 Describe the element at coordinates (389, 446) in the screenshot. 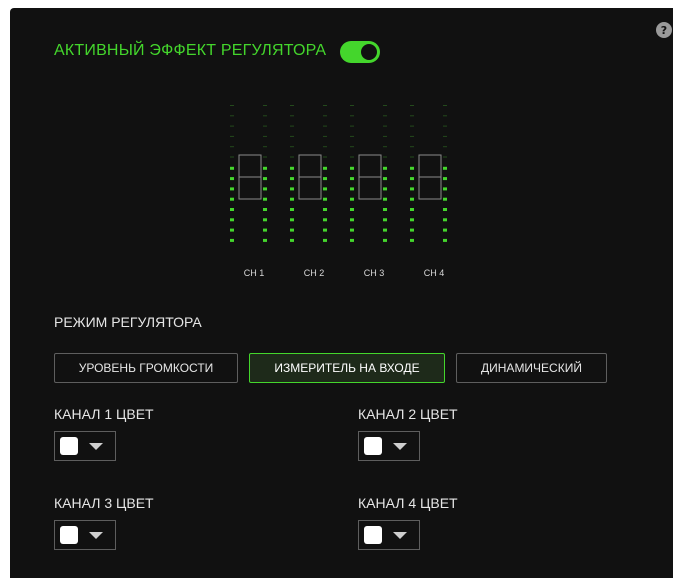

I see `channel-2-color-picker` at that location.